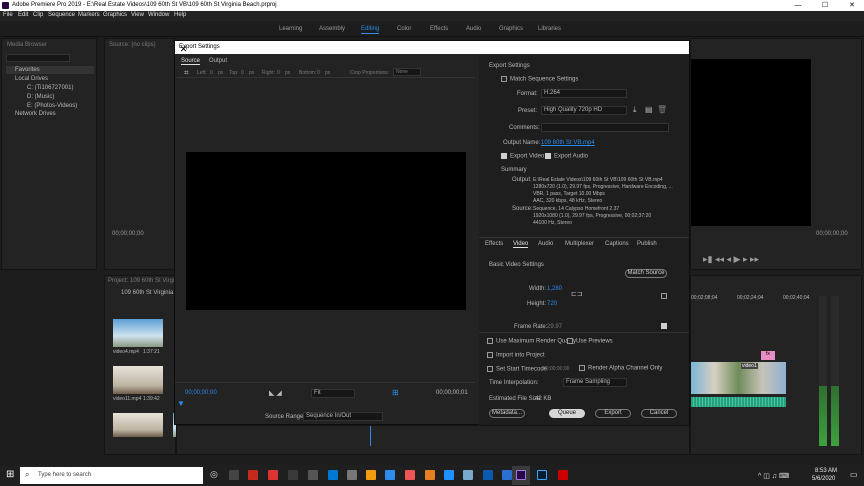  What do you see at coordinates (35, 114) in the screenshot?
I see `tree-item-network-drives: Network Drives` at bounding box center [35, 114].